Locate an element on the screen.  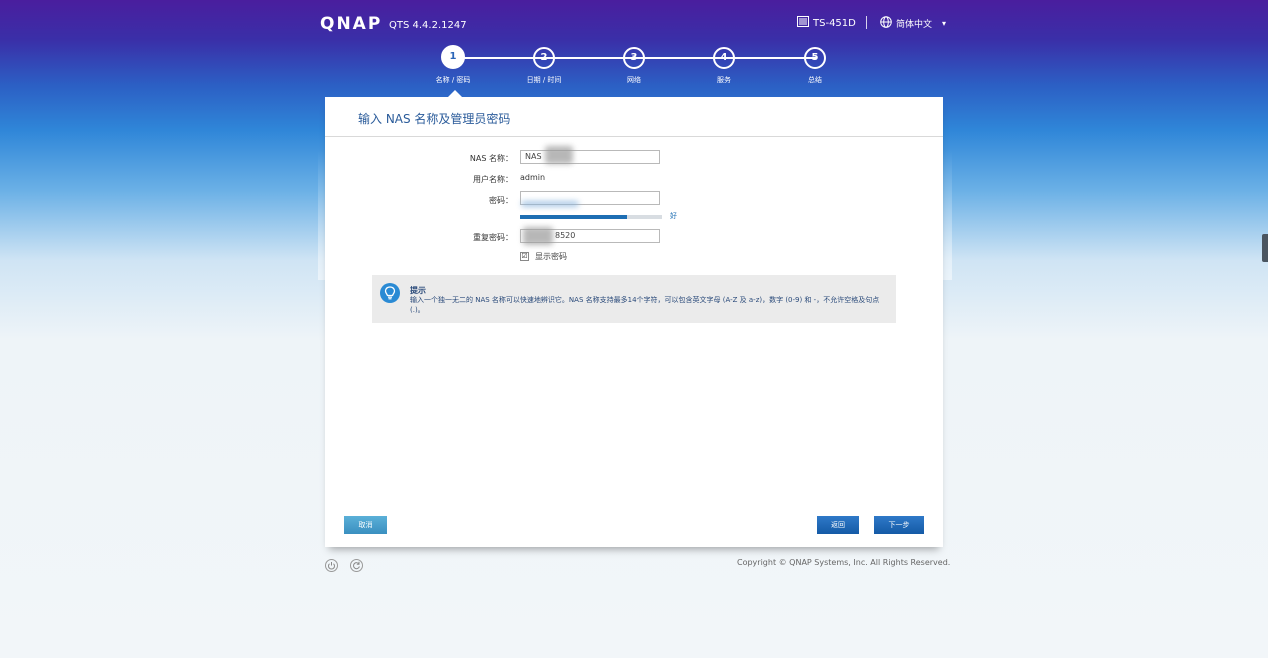
redacted-password is located at coordinates (550, 204).